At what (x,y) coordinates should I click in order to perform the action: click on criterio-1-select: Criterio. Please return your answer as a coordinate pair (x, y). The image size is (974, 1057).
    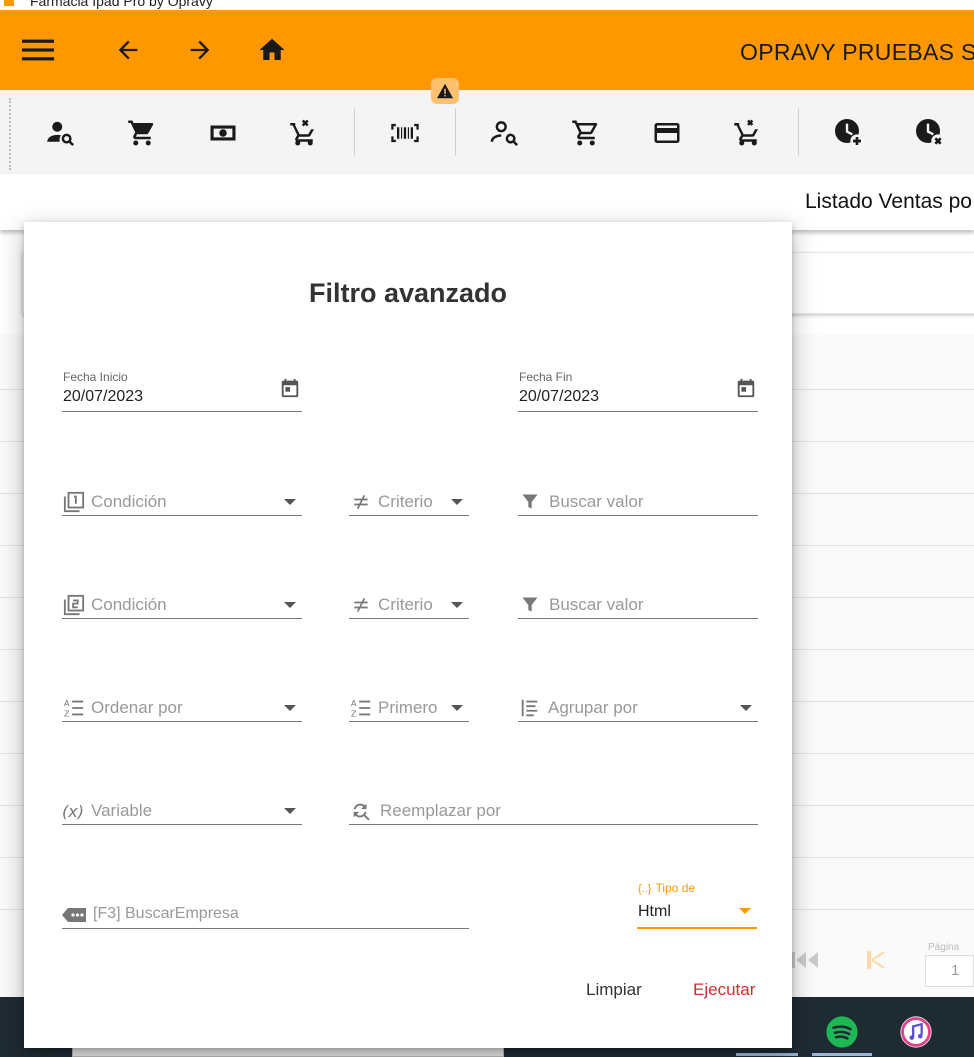
    Looking at the image, I should click on (409, 494).